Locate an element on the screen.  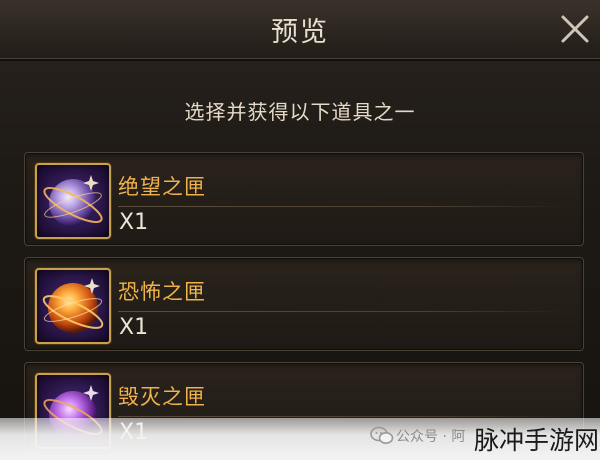
dialog-title: 预览 is located at coordinates (300, 32).